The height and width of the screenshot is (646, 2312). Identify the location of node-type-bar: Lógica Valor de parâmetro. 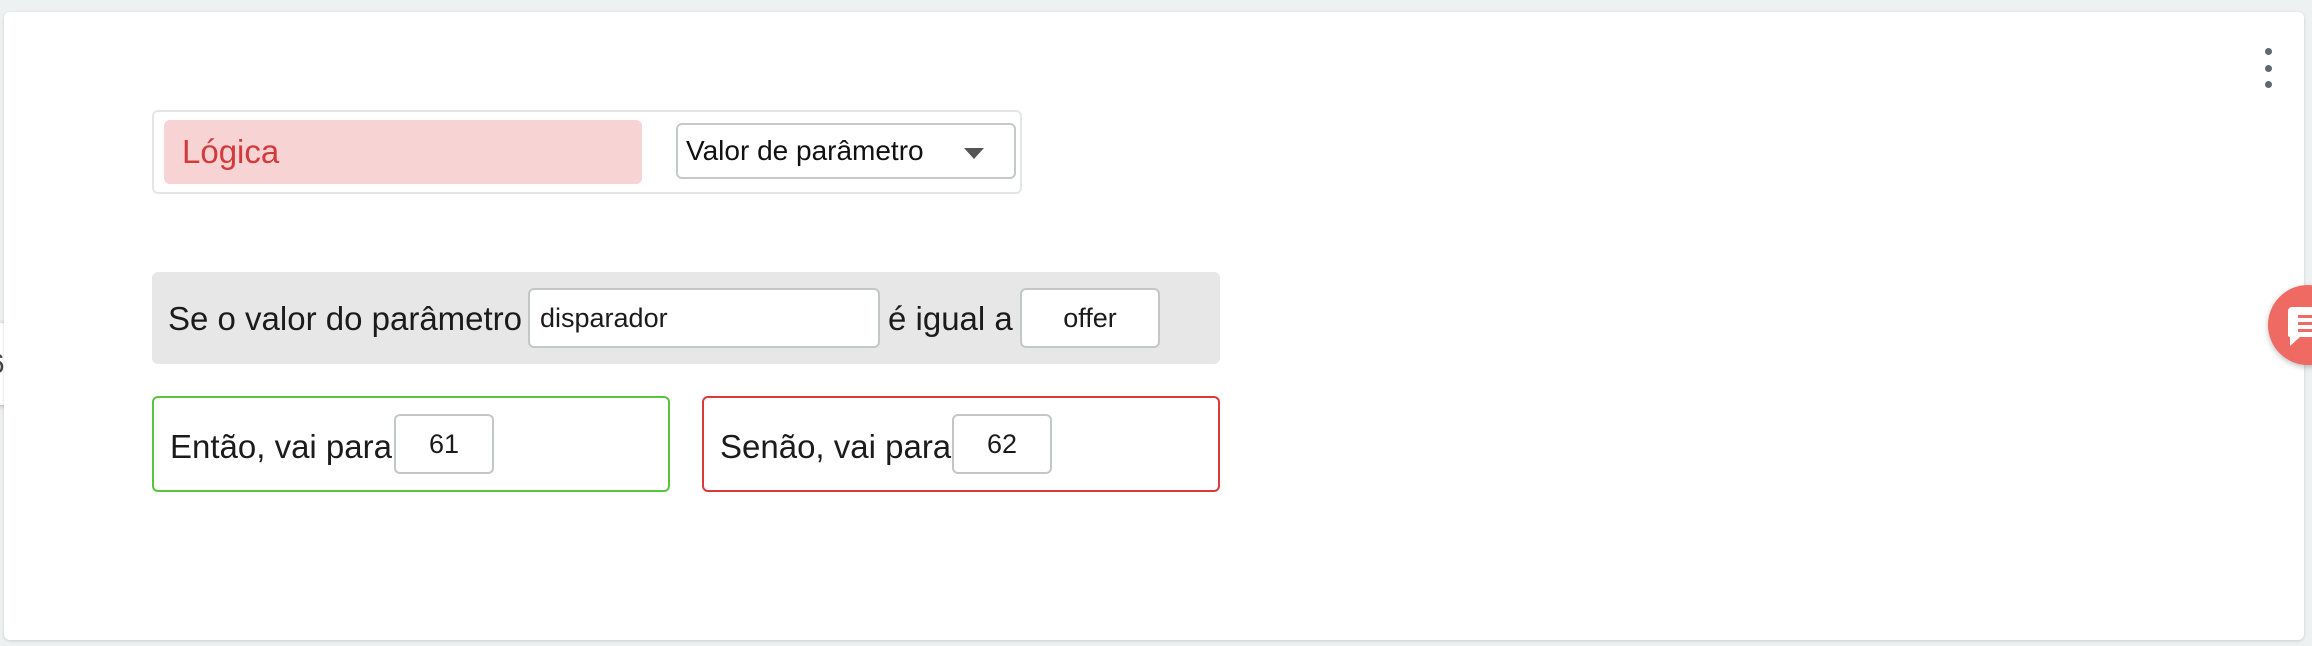
(587, 152).